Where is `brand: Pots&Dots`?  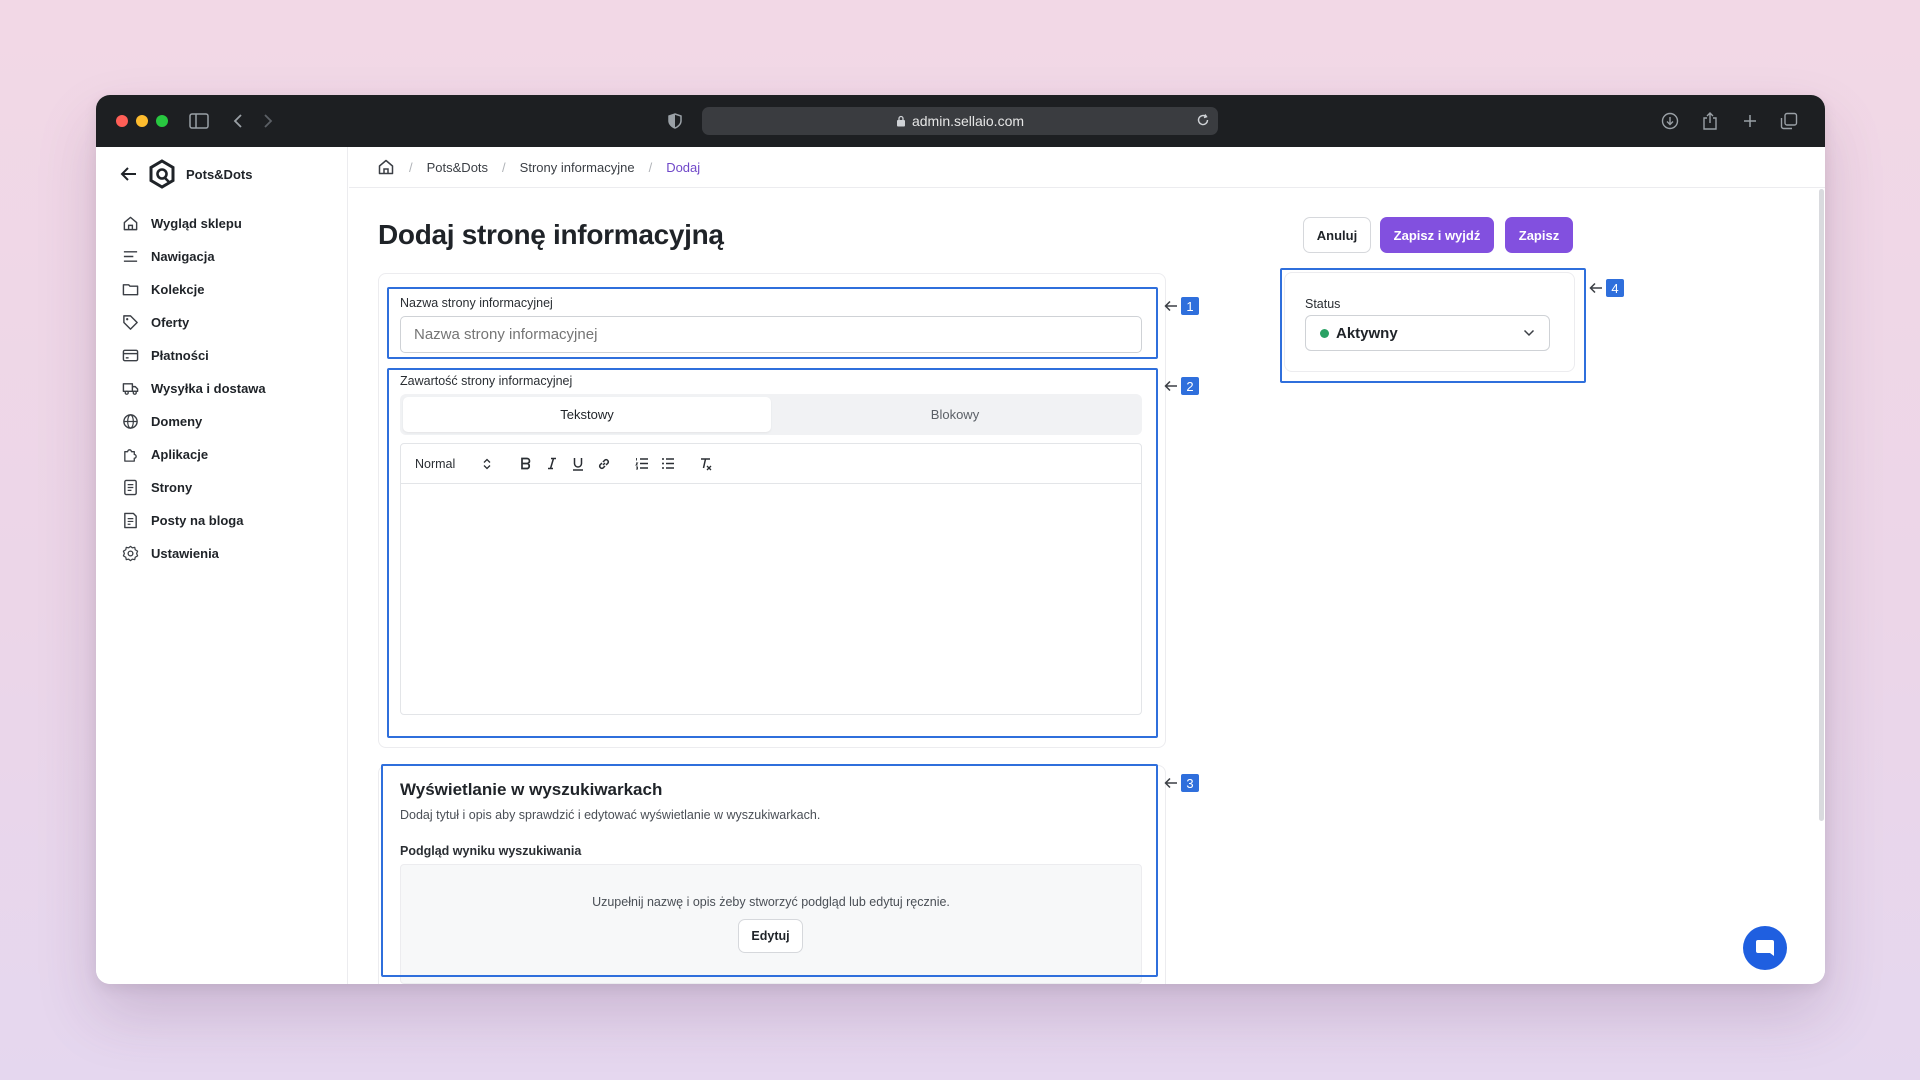 brand: Pots&Dots is located at coordinates (186, 174).